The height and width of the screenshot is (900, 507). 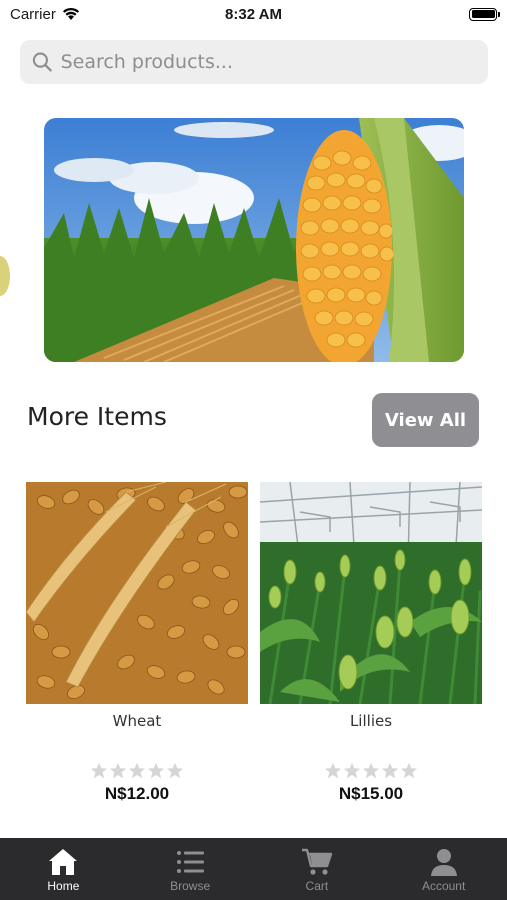 I want to click on account-icon, so click(x=443, y=862).